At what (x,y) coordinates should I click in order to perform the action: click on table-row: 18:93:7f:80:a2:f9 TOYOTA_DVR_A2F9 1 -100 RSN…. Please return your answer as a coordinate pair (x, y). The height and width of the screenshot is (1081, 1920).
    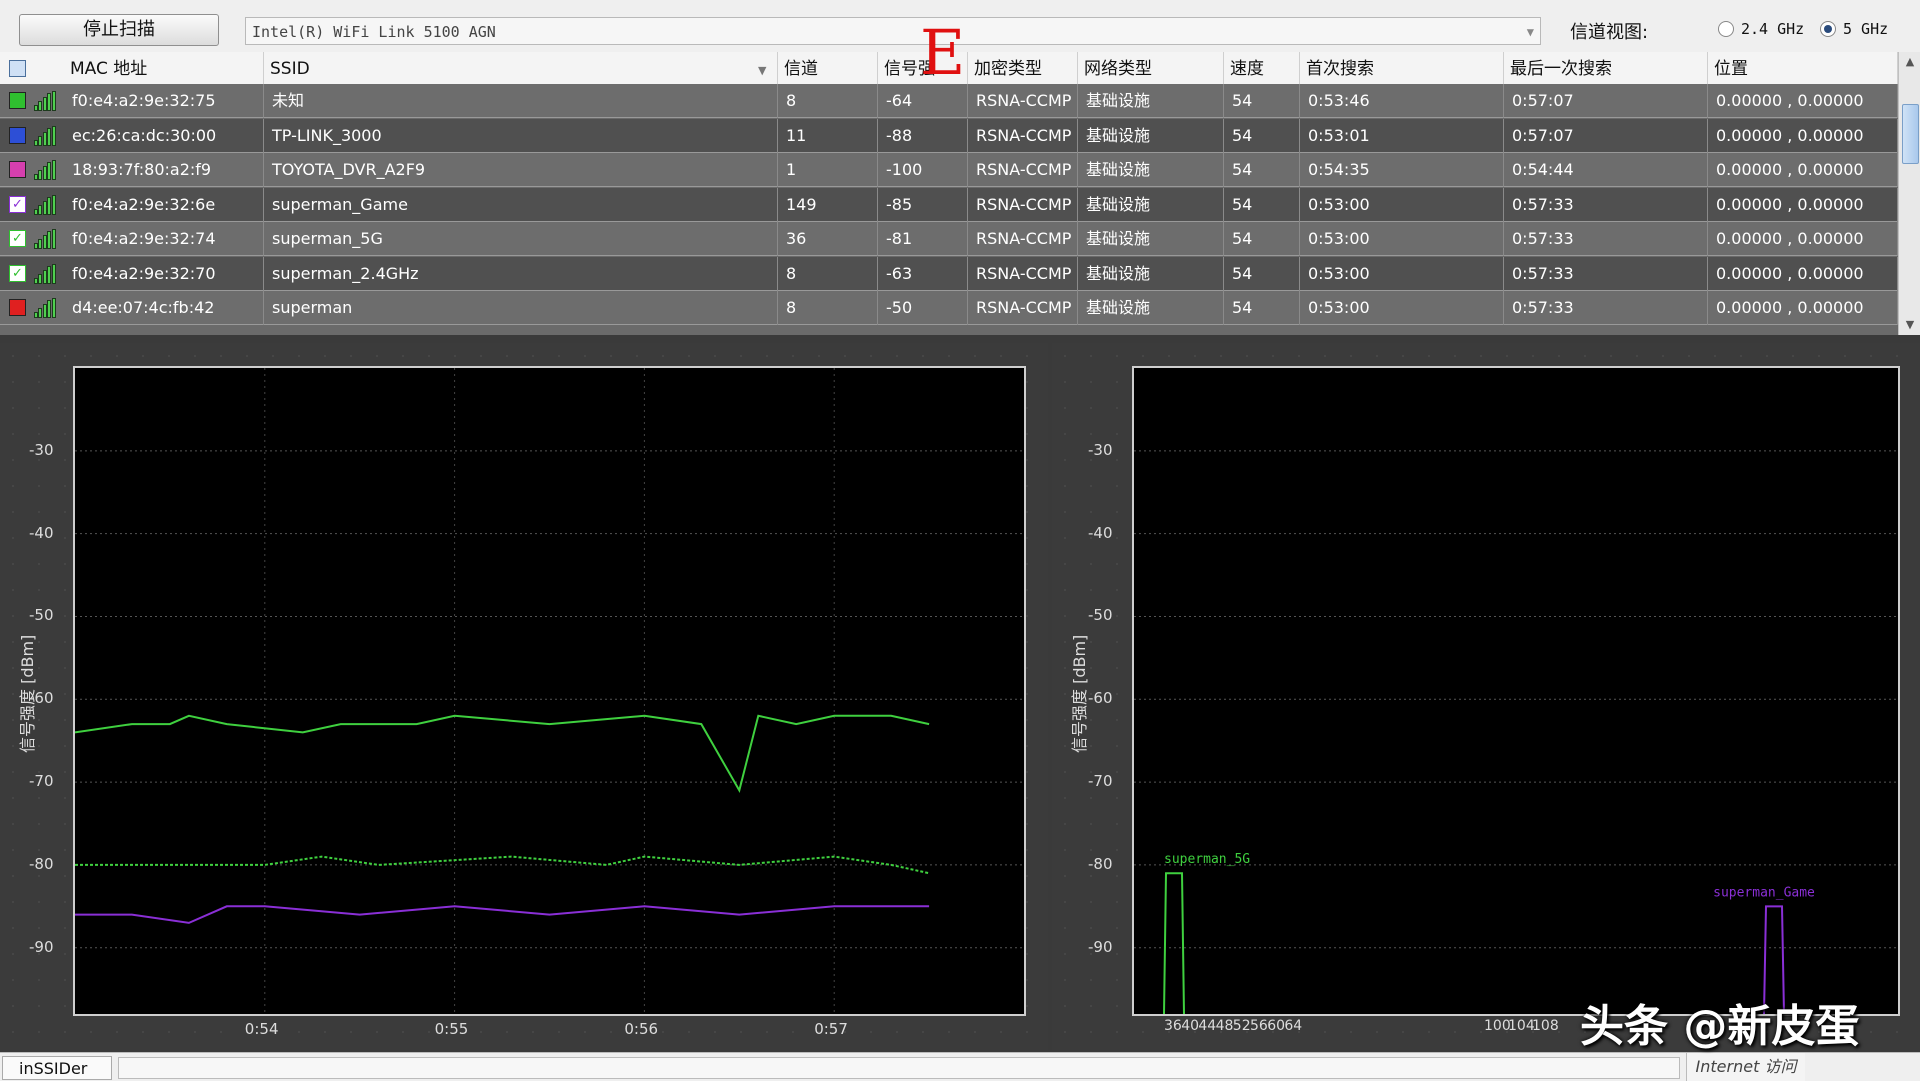
    Looking at the image, I should click on (949, 170).